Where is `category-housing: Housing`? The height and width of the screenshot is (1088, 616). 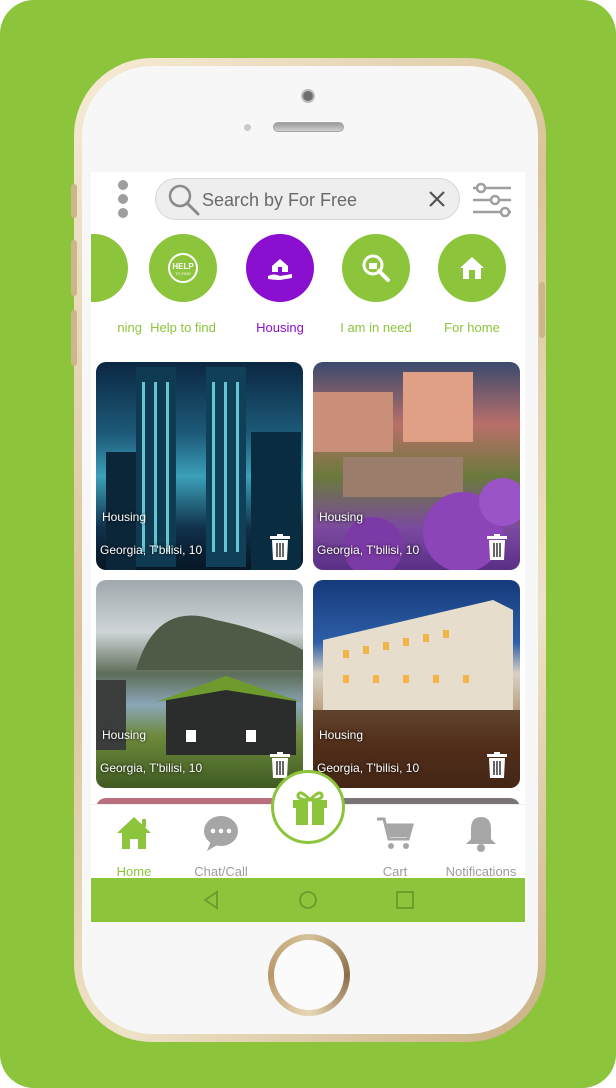
category-housing: Housing is located at coordinates (280, 284).